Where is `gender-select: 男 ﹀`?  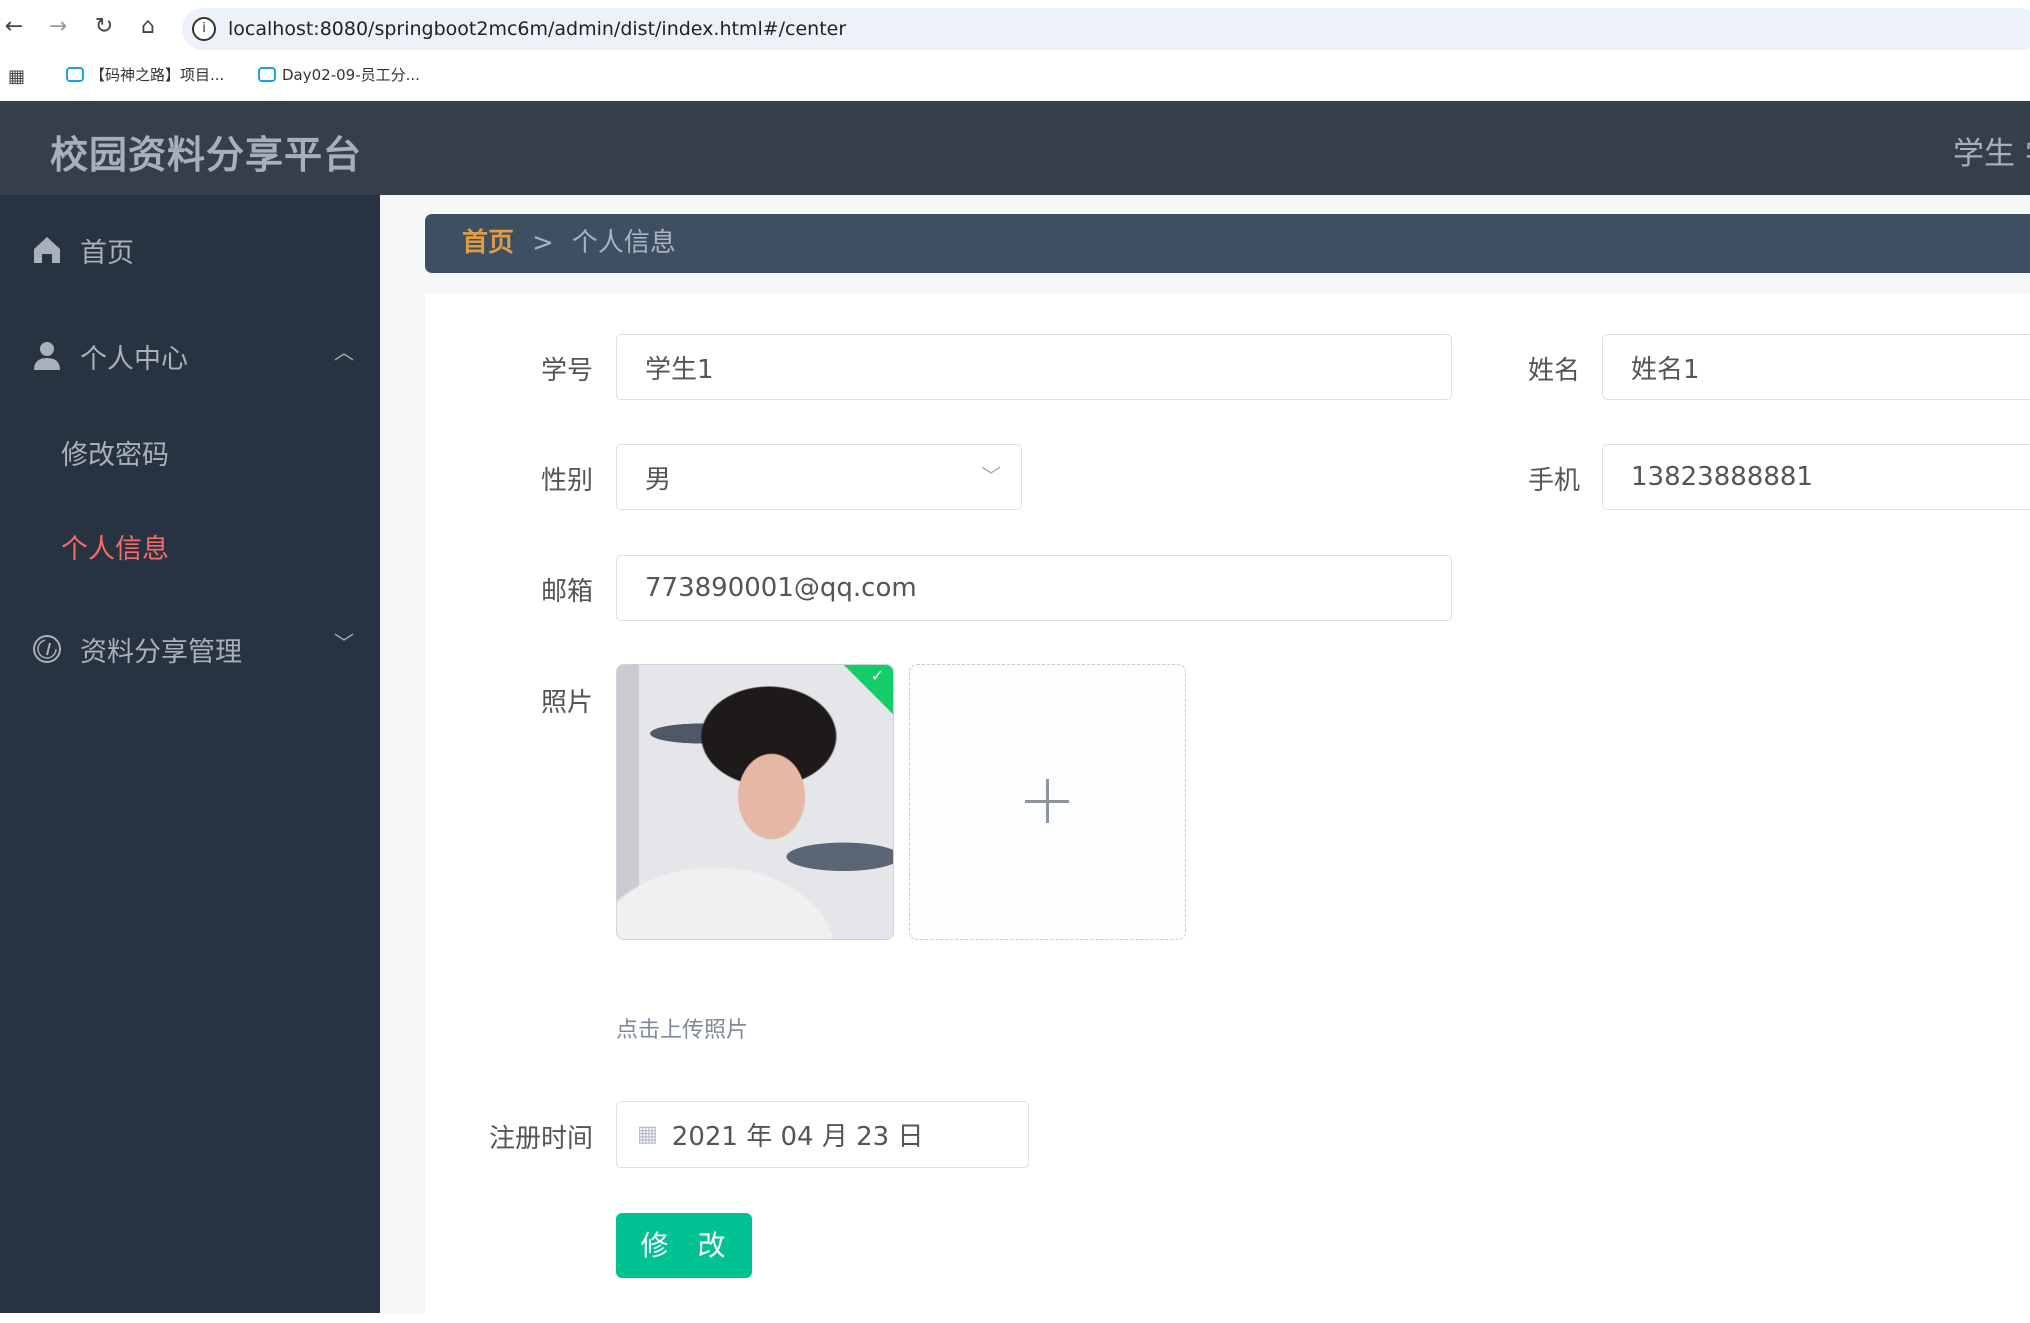
gender-select: 男 ﹀ is located at coordinates (819, 477).